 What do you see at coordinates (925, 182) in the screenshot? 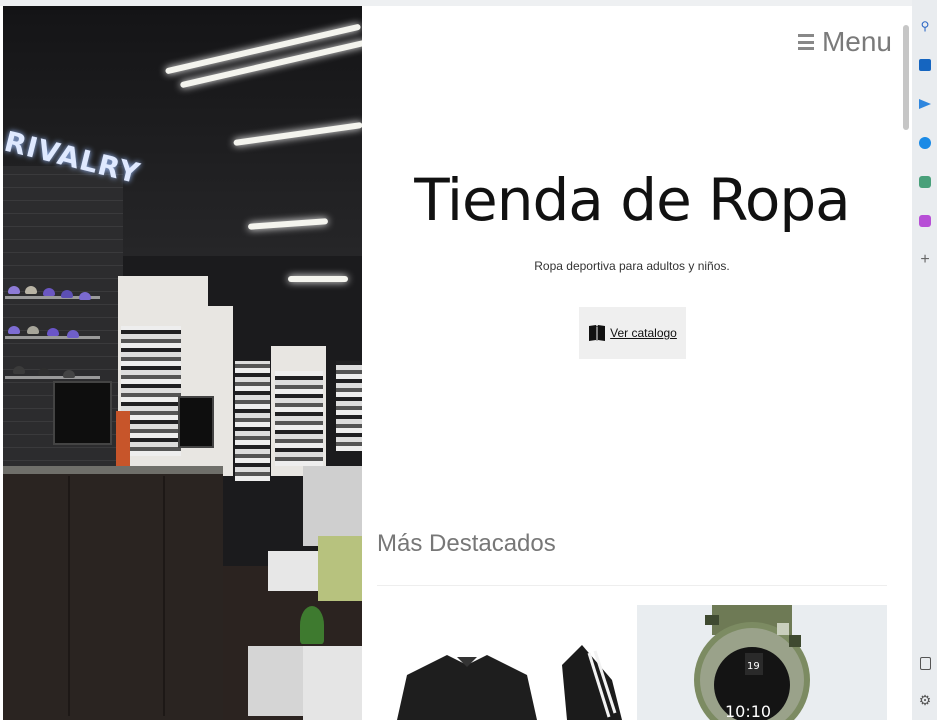
I see `chat-icon` at bounding box center [925, 182].